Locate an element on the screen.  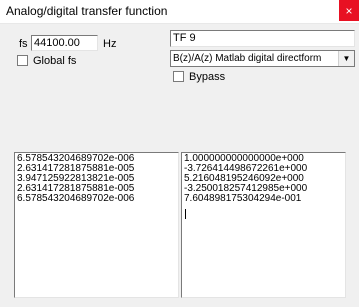
global-fs-label: Global fs is located at coordinates (55, 61).